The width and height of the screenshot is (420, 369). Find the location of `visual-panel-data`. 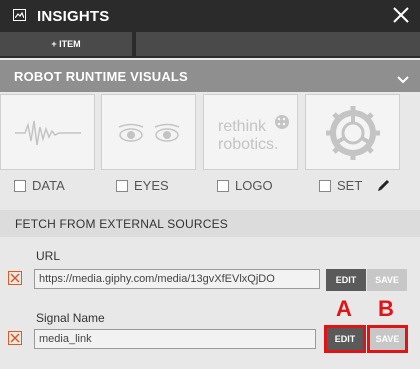

visual-panel-data is located at coordinates (47, 132).